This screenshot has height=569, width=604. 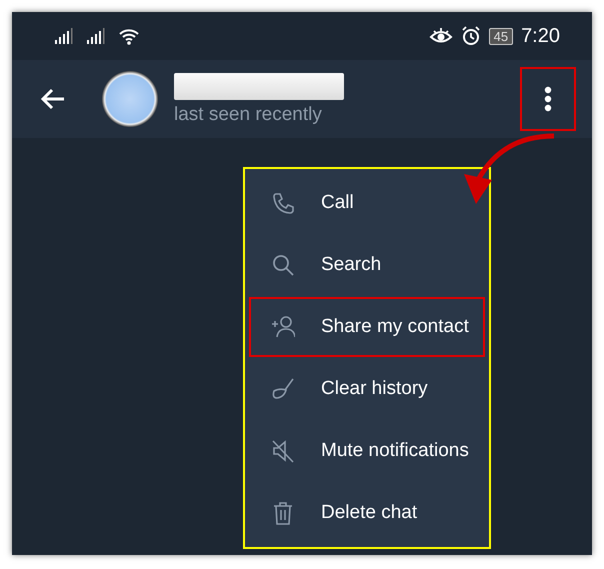 I want to click on last-seen-status: last seen recently, so click(x=248, y=115).